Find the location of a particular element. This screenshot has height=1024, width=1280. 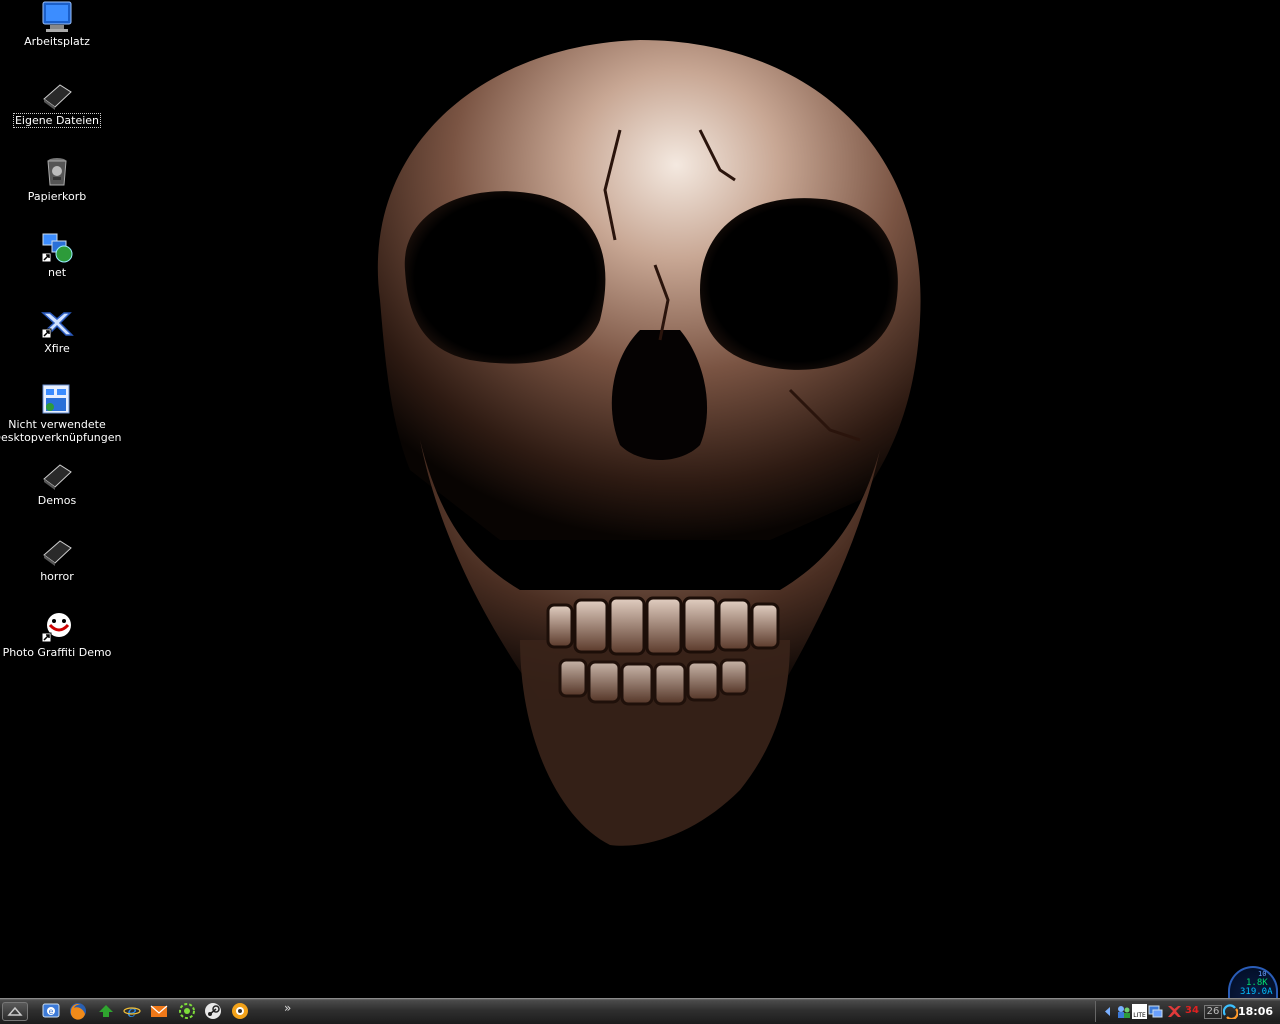

limewire-icon is located at coordinates (106, 1011).